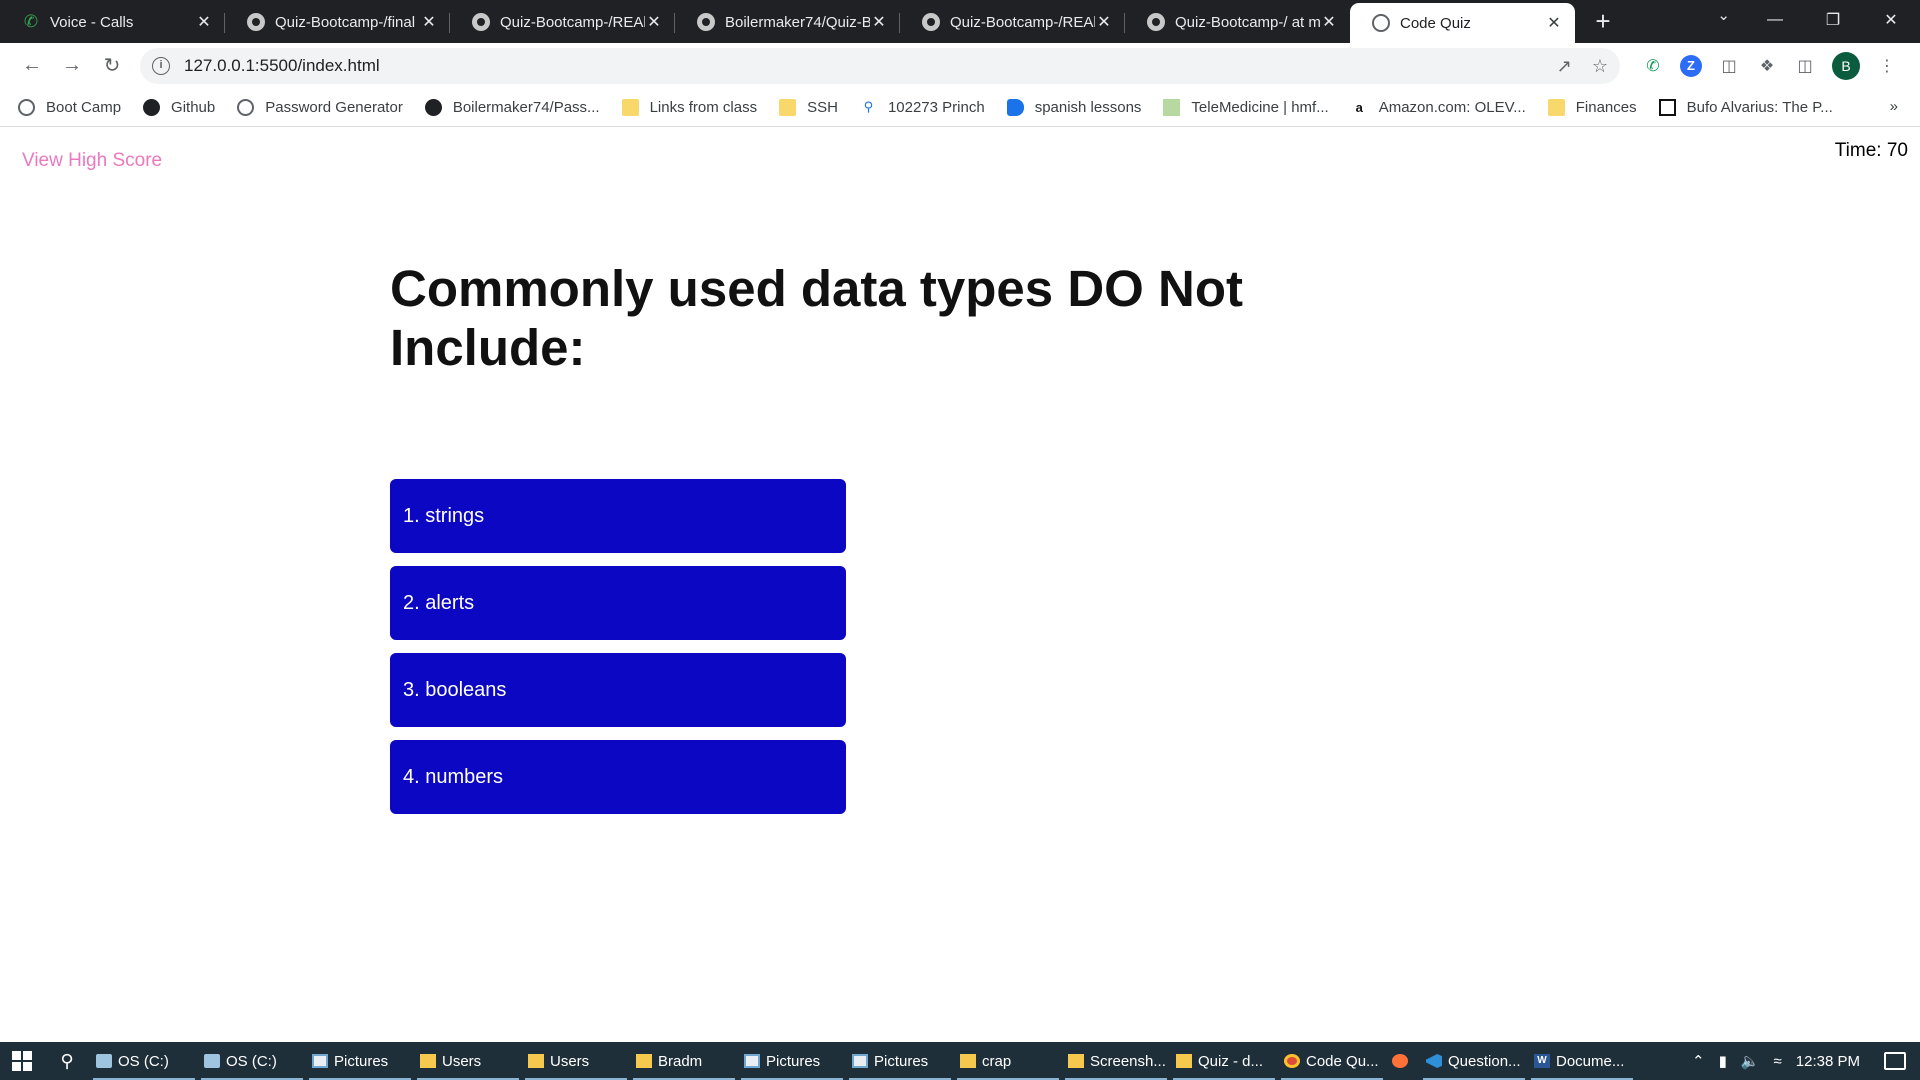 The width and height of the screenshot is (1920, 1080). I want to click on taskbar-item-bradm: Bradm, so click(684, 1061).